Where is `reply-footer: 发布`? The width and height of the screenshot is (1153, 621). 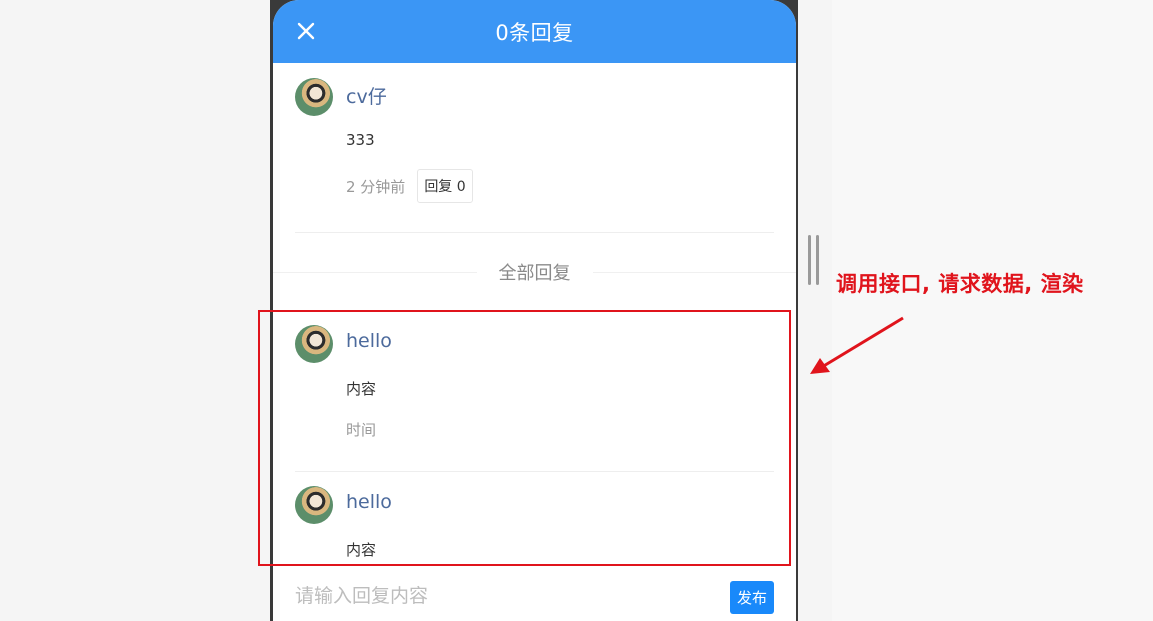 reply-footer: 发布 is located at coordinates (534, 595).